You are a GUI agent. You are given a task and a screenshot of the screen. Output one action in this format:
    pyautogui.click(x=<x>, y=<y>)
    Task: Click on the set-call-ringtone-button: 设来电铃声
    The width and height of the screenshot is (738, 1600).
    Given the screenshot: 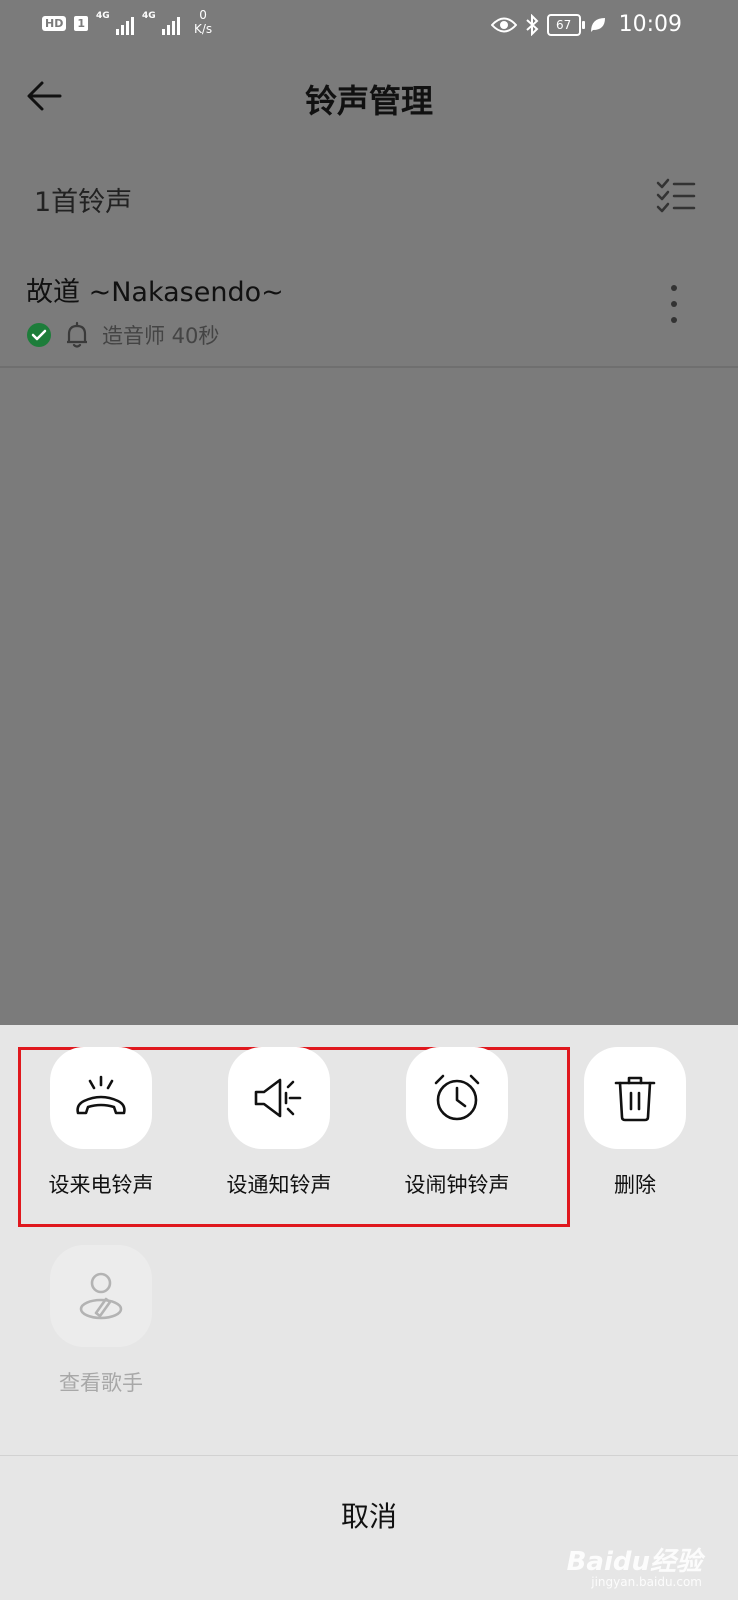 What is the action you would take?
    pyautogui.click(x=101, y=1123)
    